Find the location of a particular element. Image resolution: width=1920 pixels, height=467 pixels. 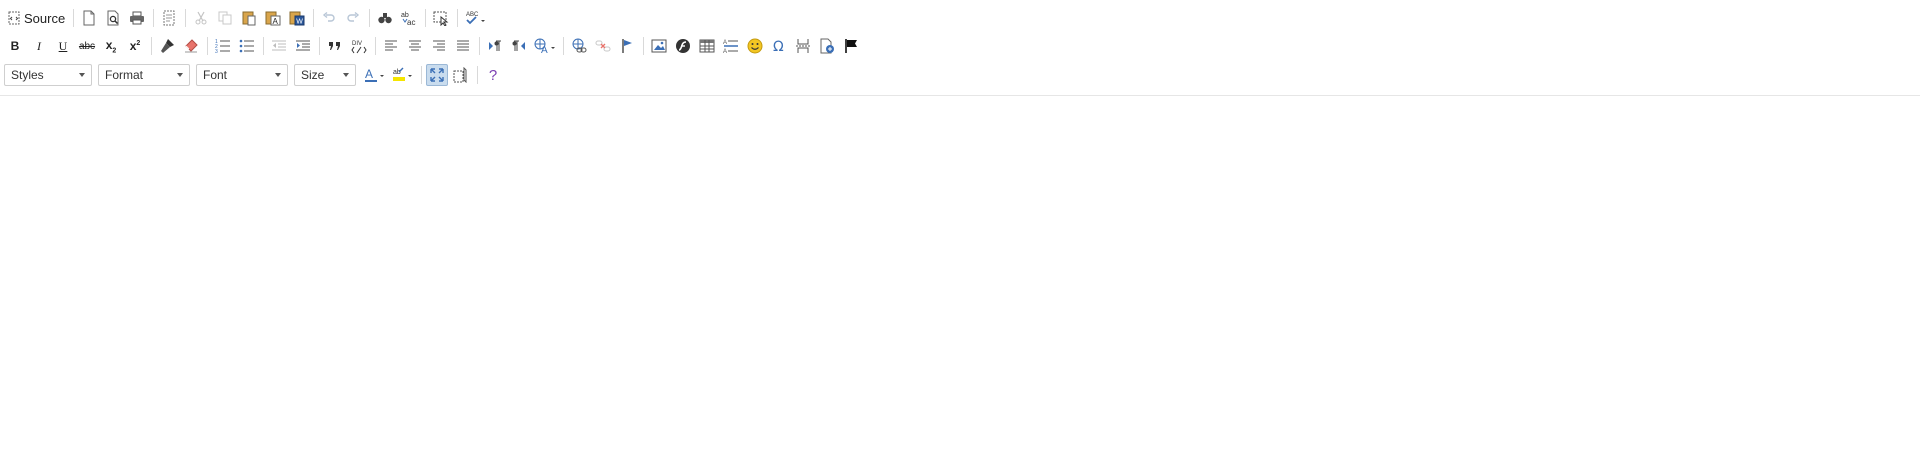

svg-text: 3 is located at coordinates (216, 51).